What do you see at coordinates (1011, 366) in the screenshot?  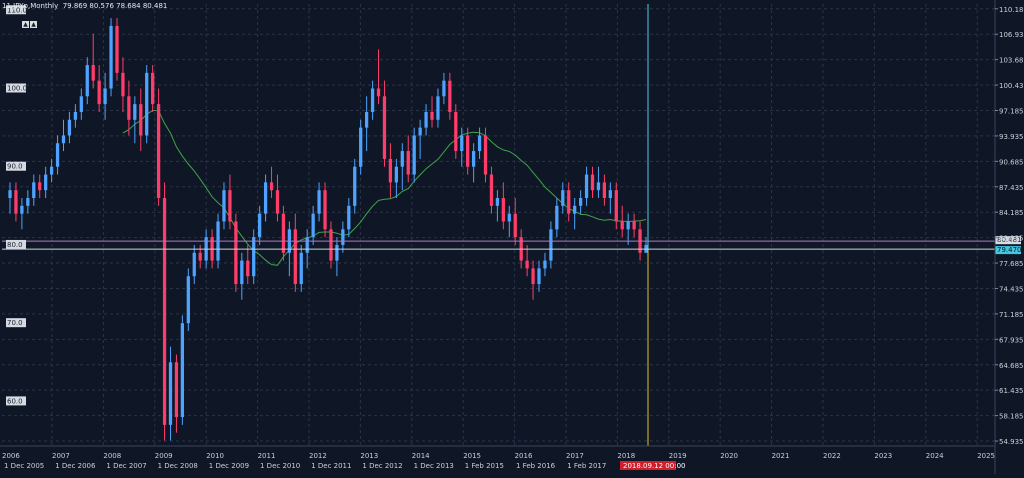 I see `price-tick-label: 64.685` at bounding box center [1011, 366].